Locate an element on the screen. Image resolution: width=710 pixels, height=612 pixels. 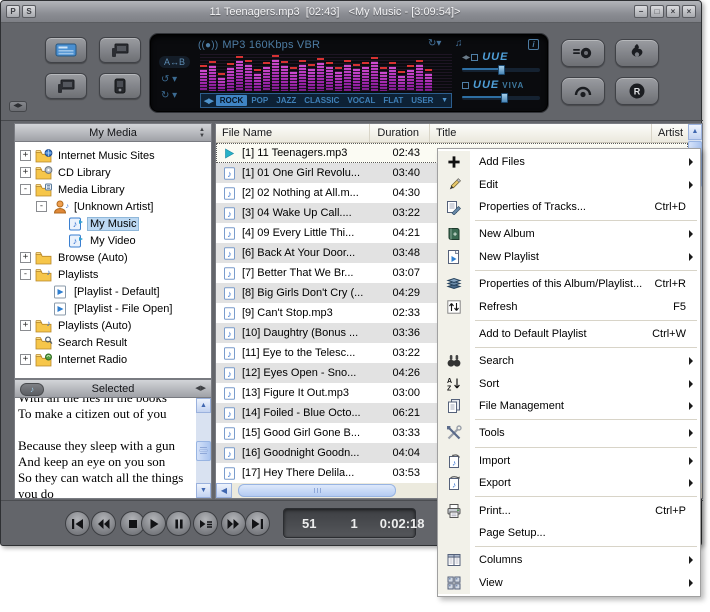
tree-item-my-video: ♪ My Video is located at coordinates (113, 240).